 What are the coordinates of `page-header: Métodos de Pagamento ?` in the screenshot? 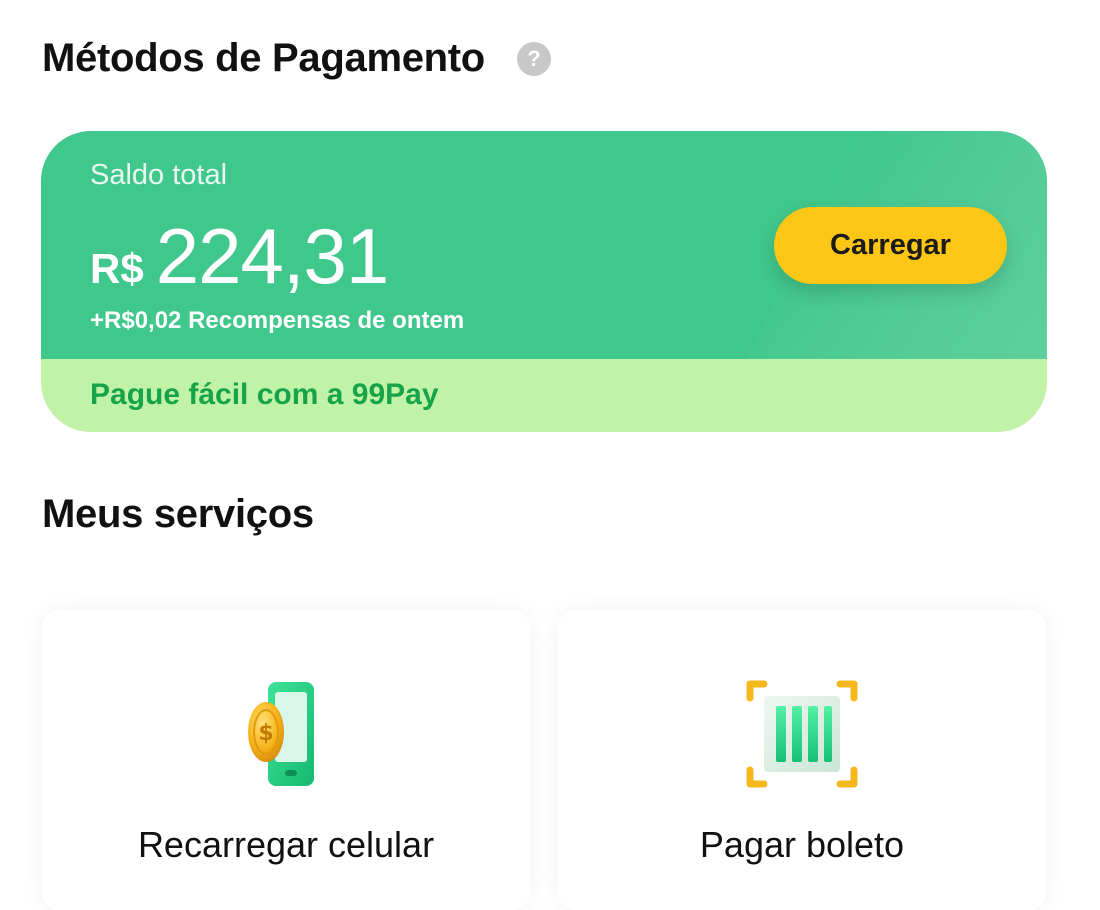 It's located at (296, 58).